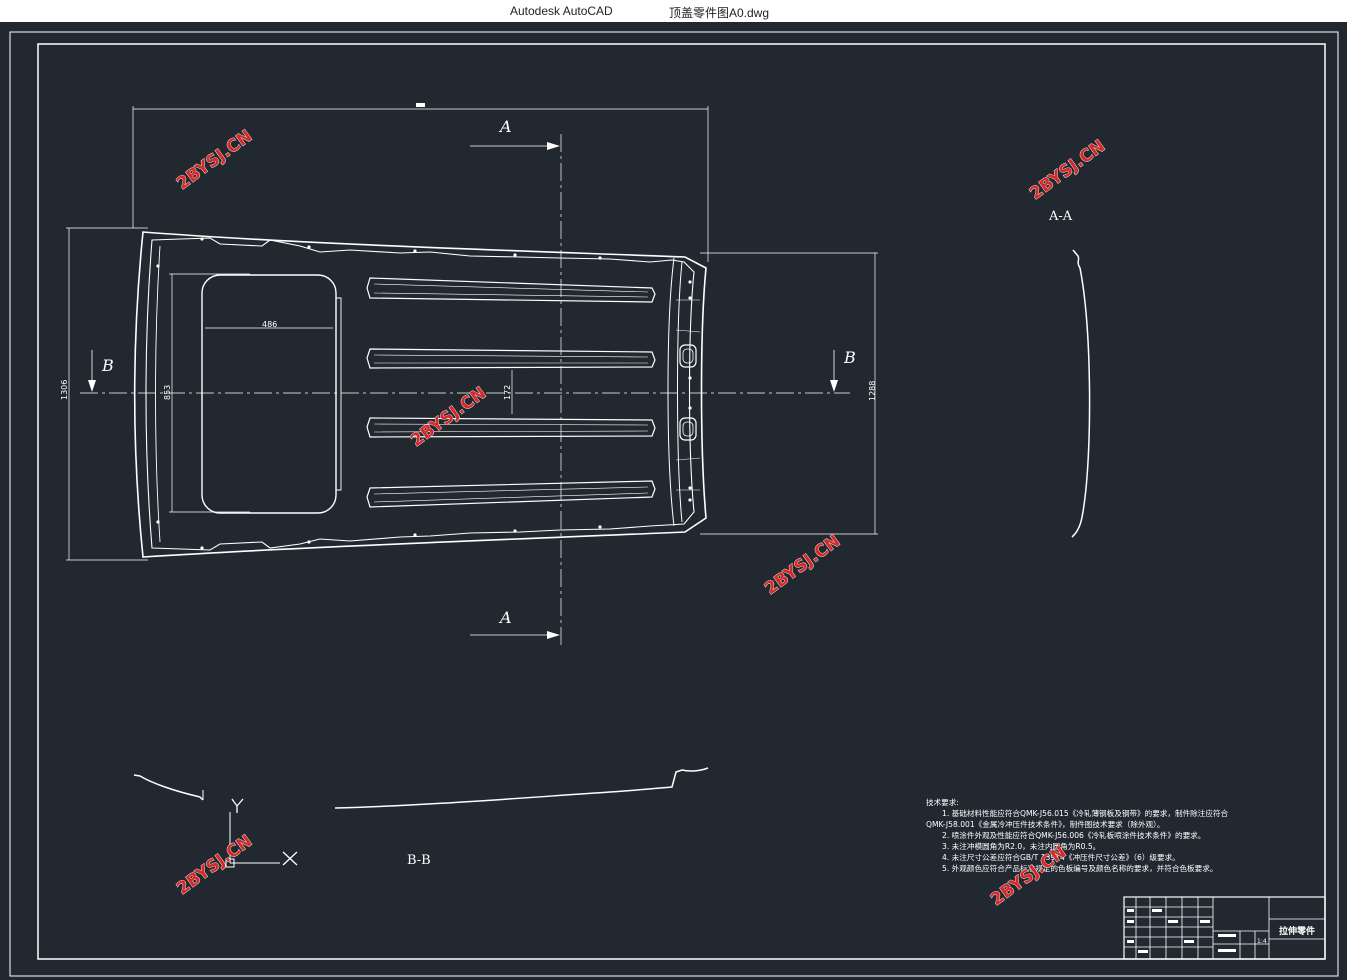 Image resolution: width=1347 pixels, height=980 pixels. I want to click on section-a-a-view: A-A, so click(1069, 373).